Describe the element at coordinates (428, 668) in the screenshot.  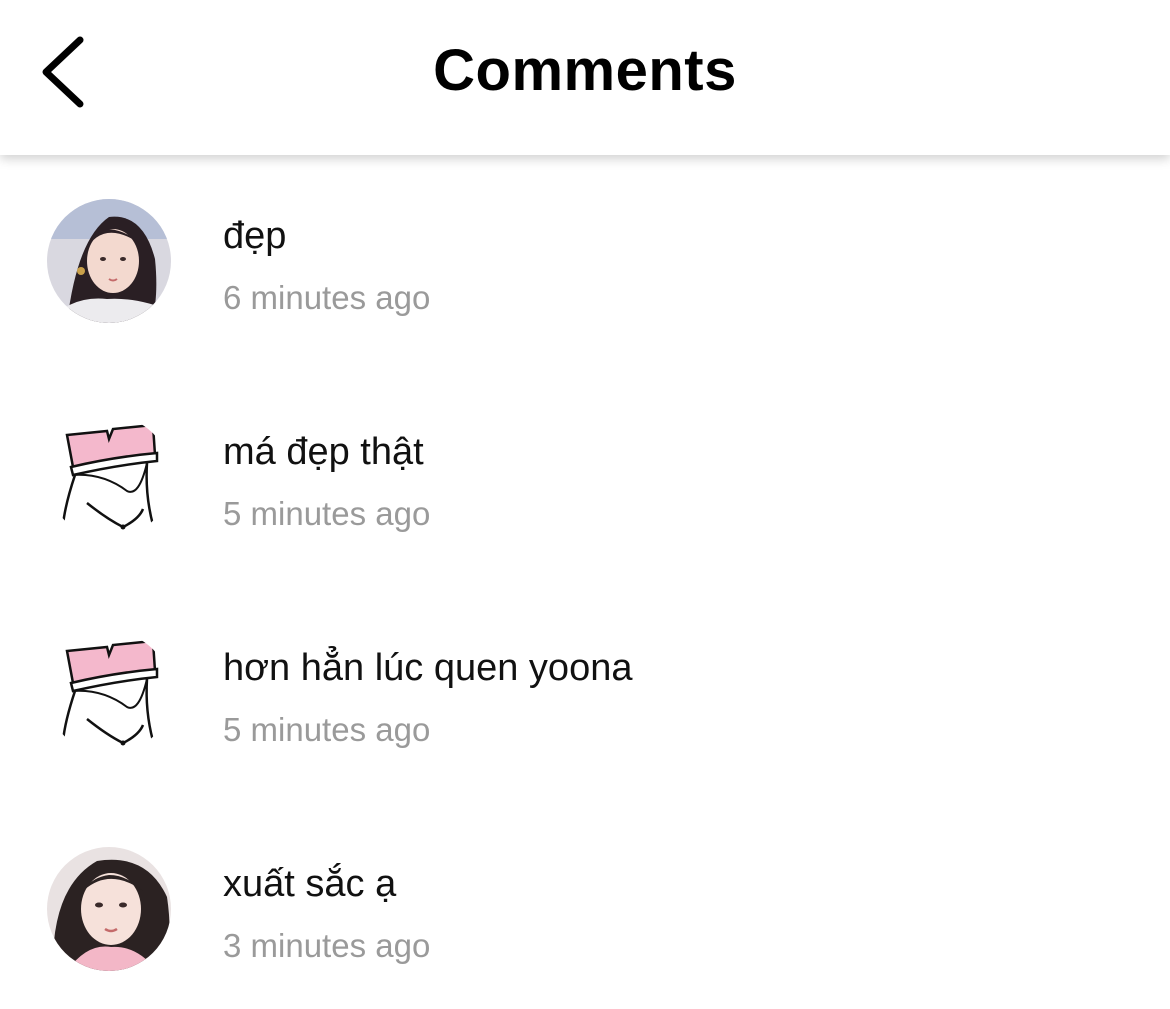
I see `comment-text: hơn hẳn lúc quen yoona` at that location.